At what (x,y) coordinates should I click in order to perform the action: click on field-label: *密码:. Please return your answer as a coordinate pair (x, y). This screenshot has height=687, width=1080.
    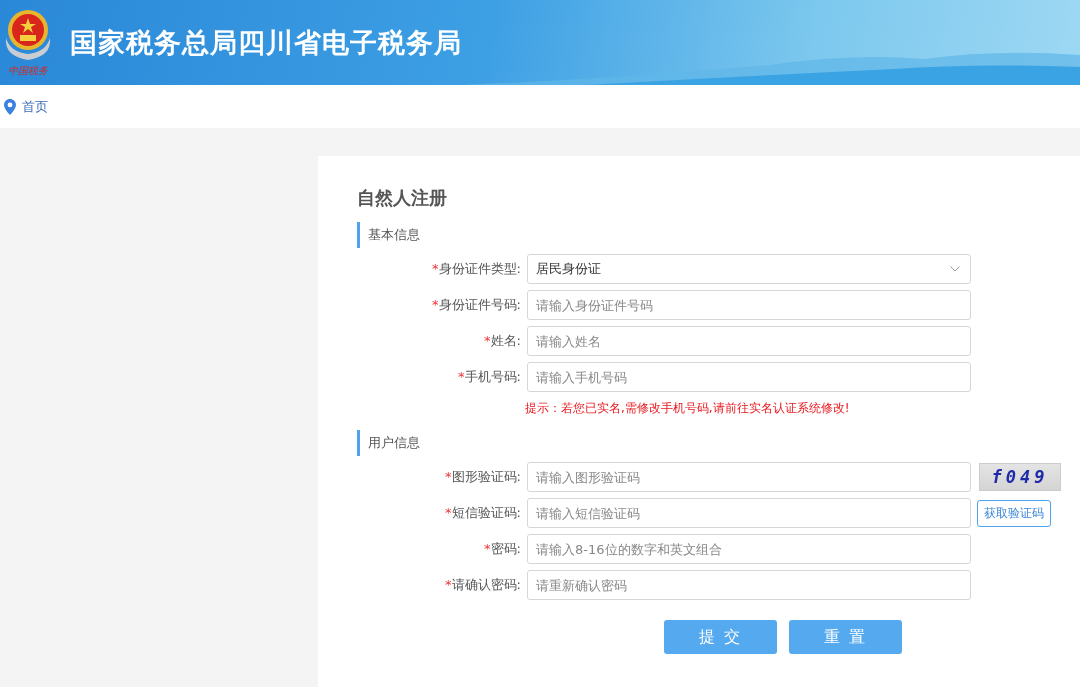
    Looking at the image, I should click on (502, 549).